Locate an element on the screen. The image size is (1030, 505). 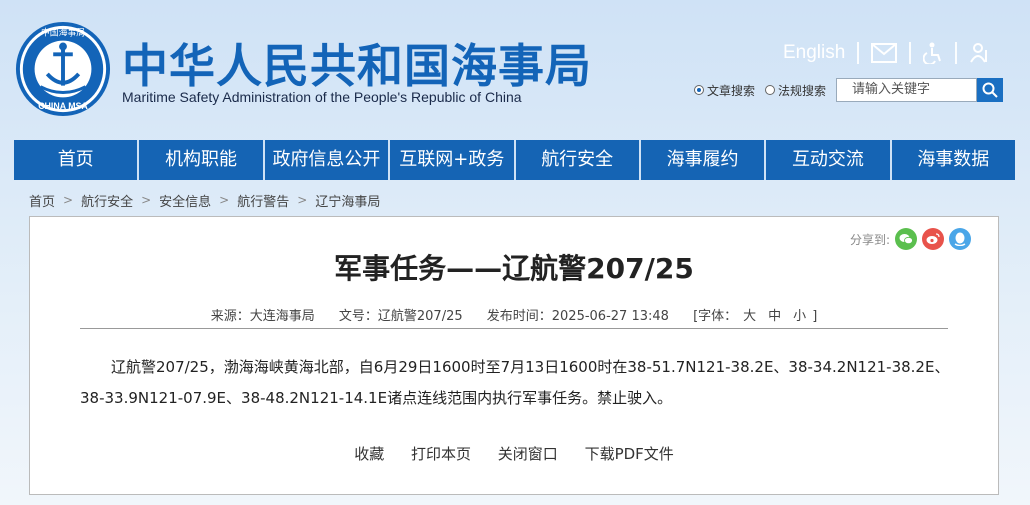
article-publish-time: 发布时间：2025-06-27 13:48 is located at coordinates (577, 316).